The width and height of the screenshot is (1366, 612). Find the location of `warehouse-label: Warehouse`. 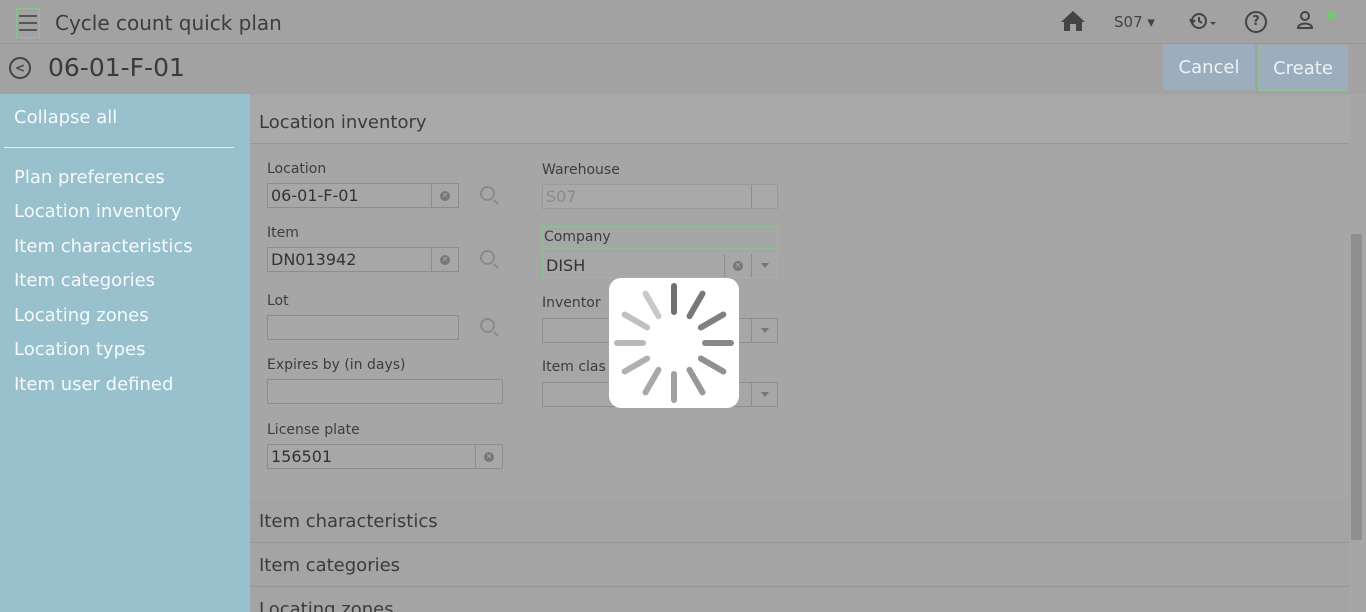

warehouse-label: Warehouse is located at coordinates (581, 170).